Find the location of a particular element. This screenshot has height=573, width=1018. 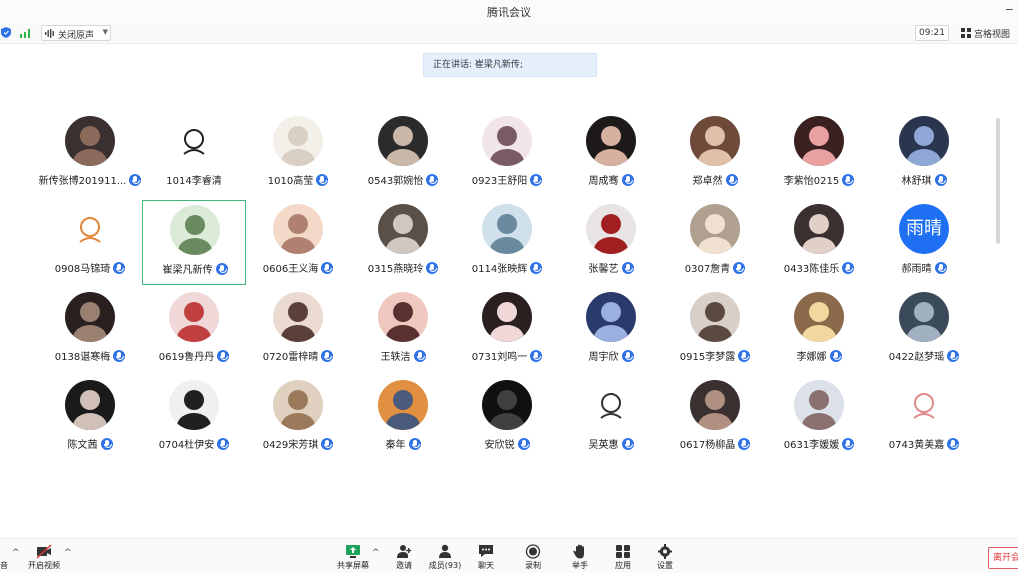

settings-button: 设置 is located at coordinates (665, 557).